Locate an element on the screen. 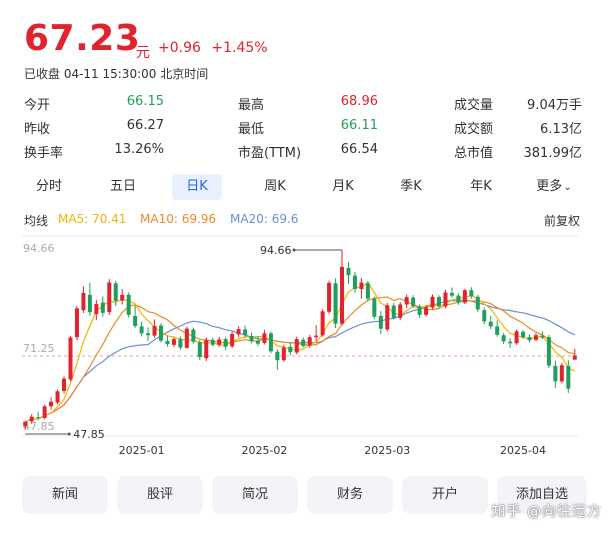 The width and height of the screenshot is (608, 537). stats-row: 昨收 66.27 最低 66.11 成交额 6.13亿 is located at coordinates (305, 126).